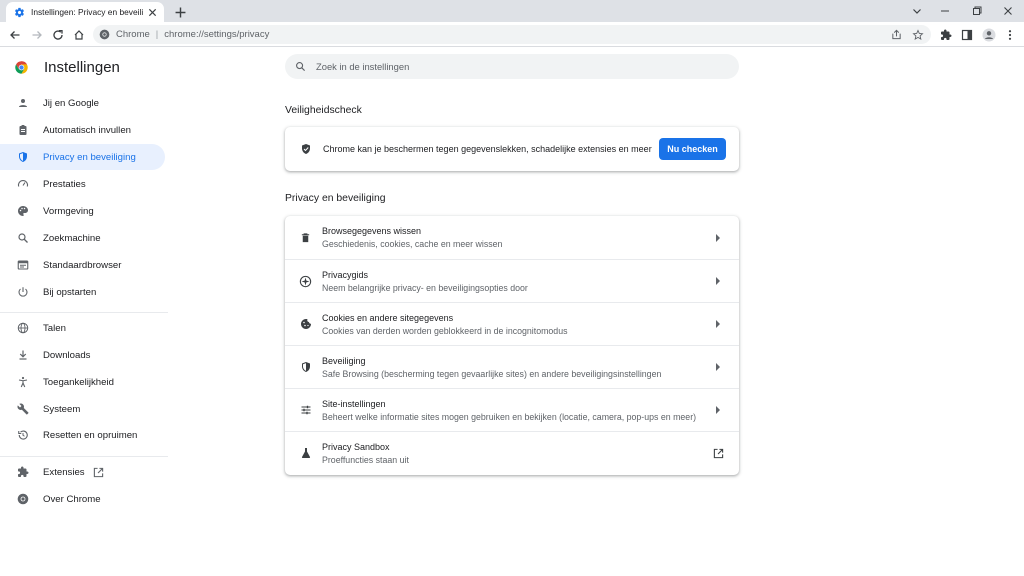 This screenshot has height=576, width=1024. Describe the element at coordinates (72, 499) in the screenshot. I see `sidebar-item-label: Over Chrome` at that location.